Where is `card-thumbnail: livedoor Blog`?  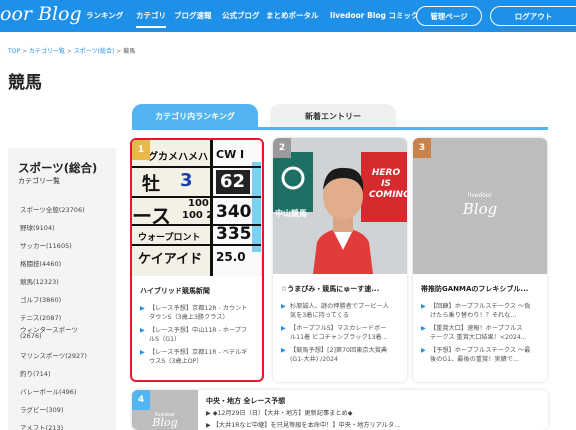 card-thumbnail: livedoor Blog is located at coordinates (480, 206).